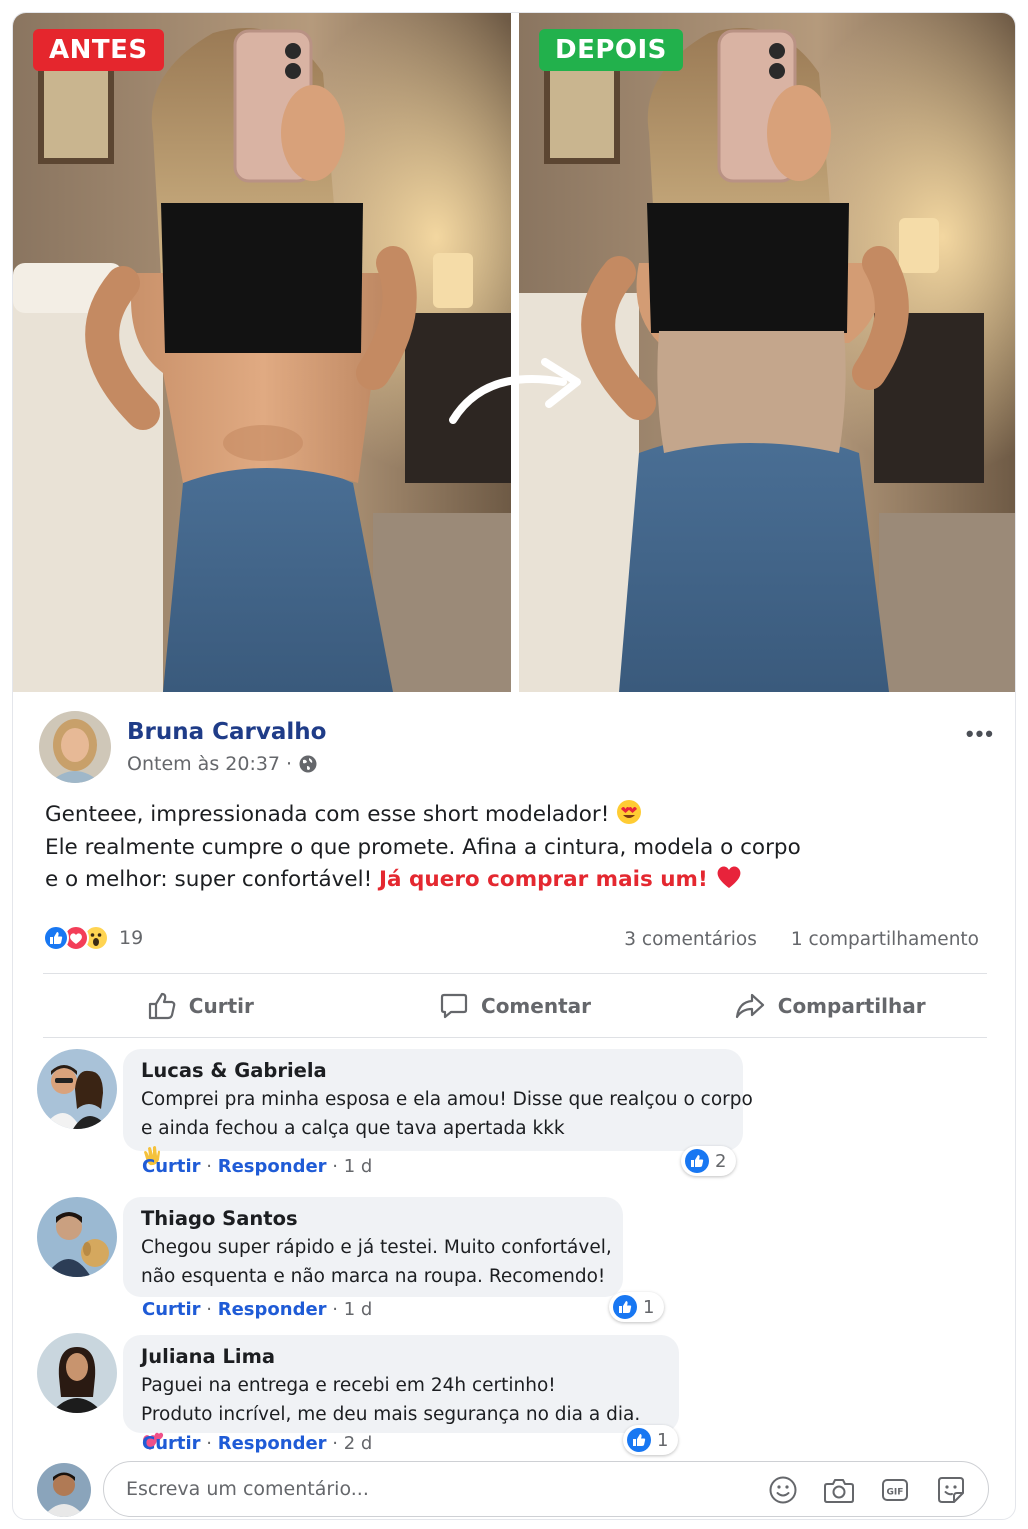 The width and height of the screenshot is (1028, 1529). What do you see at coordinates (749, 1006) in the screenshot?
I see `share-icon` at bounding box center [749, 1006].